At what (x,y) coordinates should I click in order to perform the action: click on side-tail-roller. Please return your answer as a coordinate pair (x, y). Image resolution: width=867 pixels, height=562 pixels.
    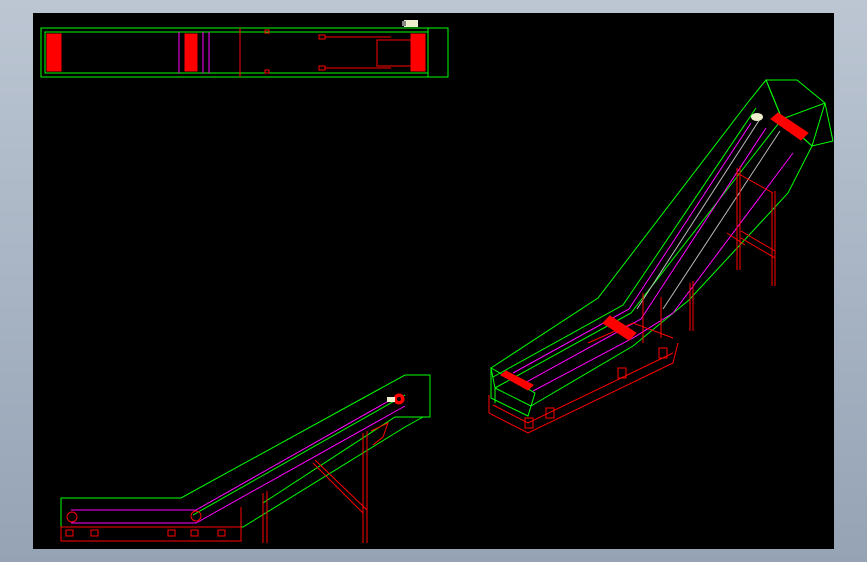
    Looking at the image, I should click on (72, 517).